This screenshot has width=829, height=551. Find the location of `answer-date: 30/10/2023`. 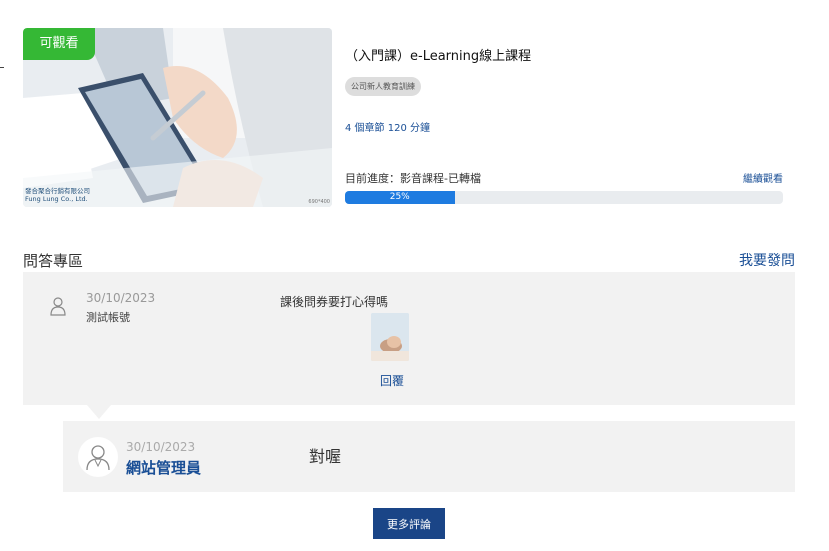

answer-date: 30/10/2023 is located at coordinates (161, 447).